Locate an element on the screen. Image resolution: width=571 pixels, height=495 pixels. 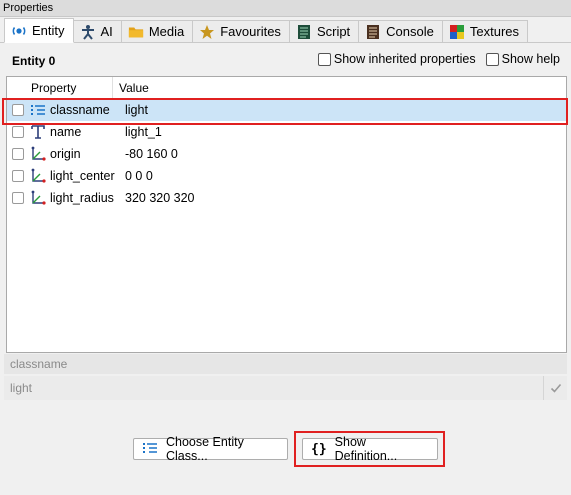
tab-ai: AI is located at coordinates (97, 31).